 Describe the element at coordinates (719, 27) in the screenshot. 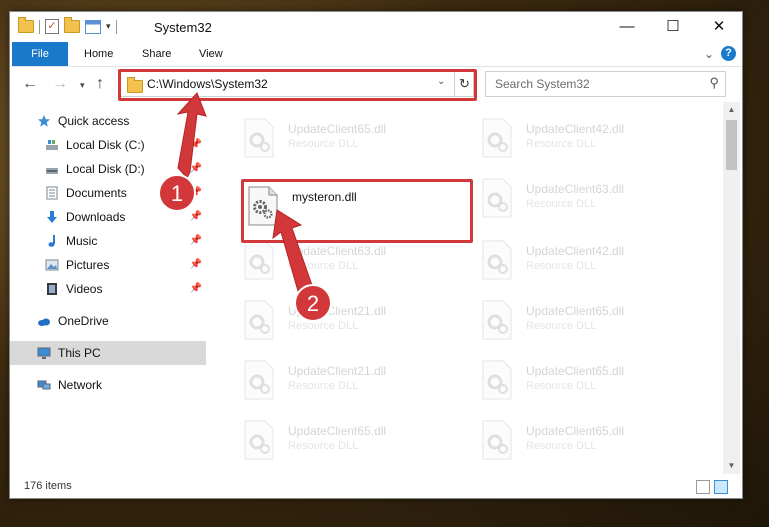

I see `close-button: ✕` at that location.